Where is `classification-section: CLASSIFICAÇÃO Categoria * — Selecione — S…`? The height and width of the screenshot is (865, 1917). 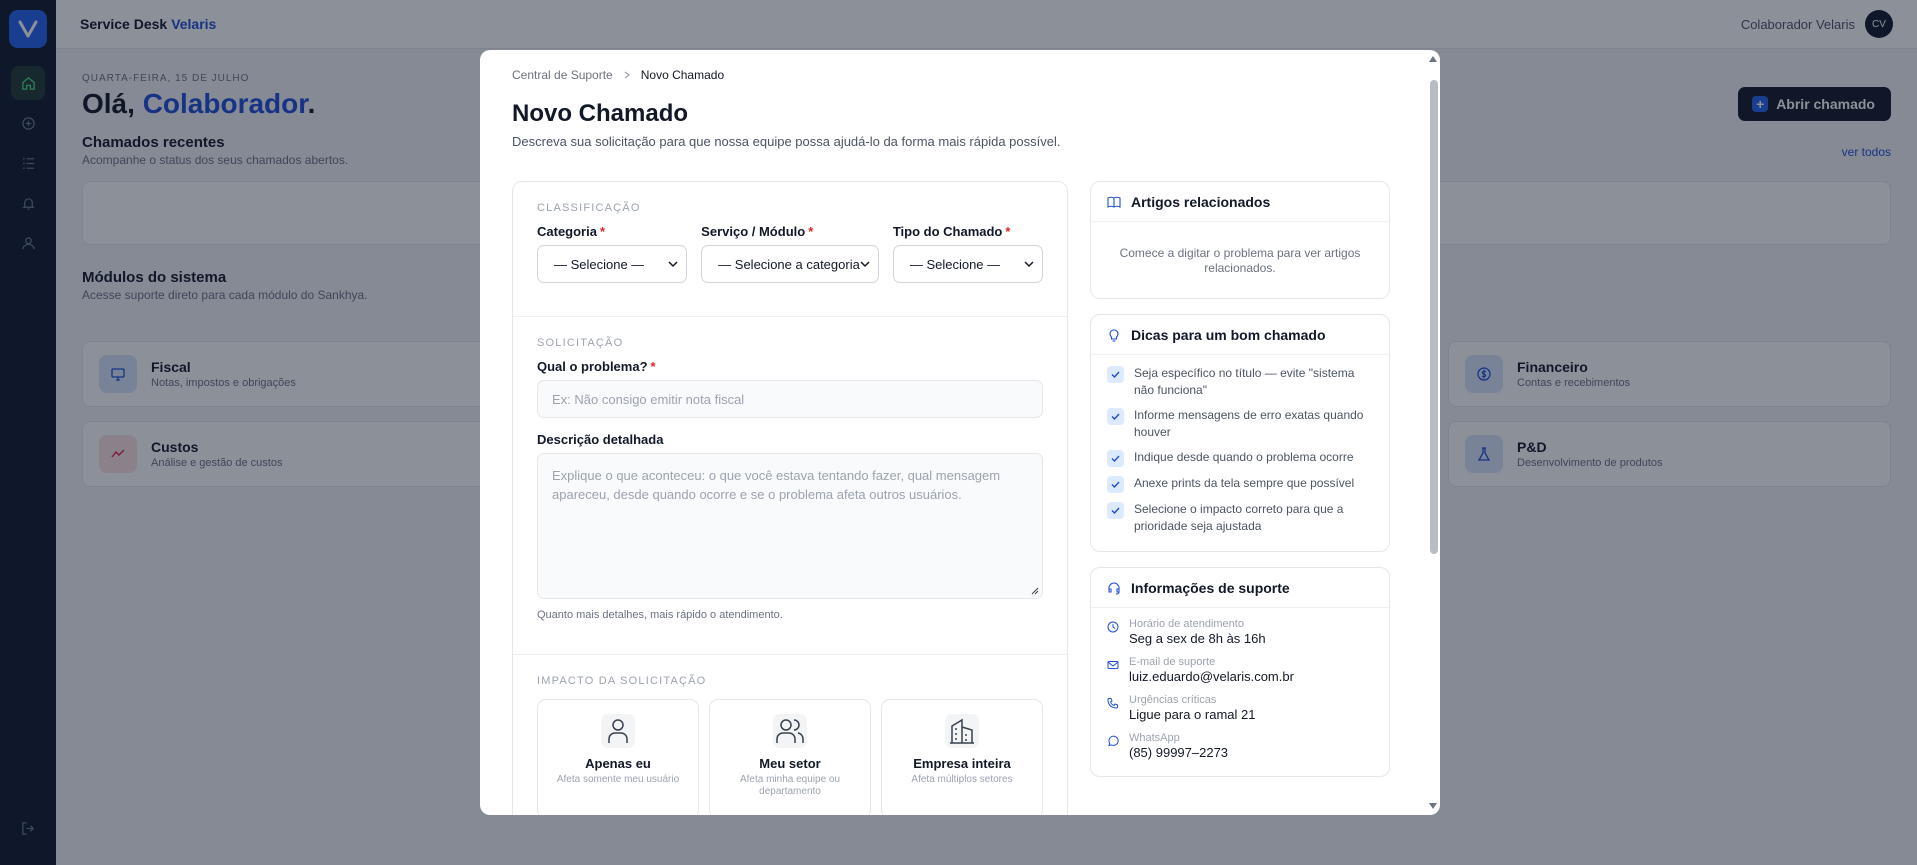
classification-section: CLASSIFICAÇÃO Categoria * — Selecione — S… is located at coordinates (790, 249).